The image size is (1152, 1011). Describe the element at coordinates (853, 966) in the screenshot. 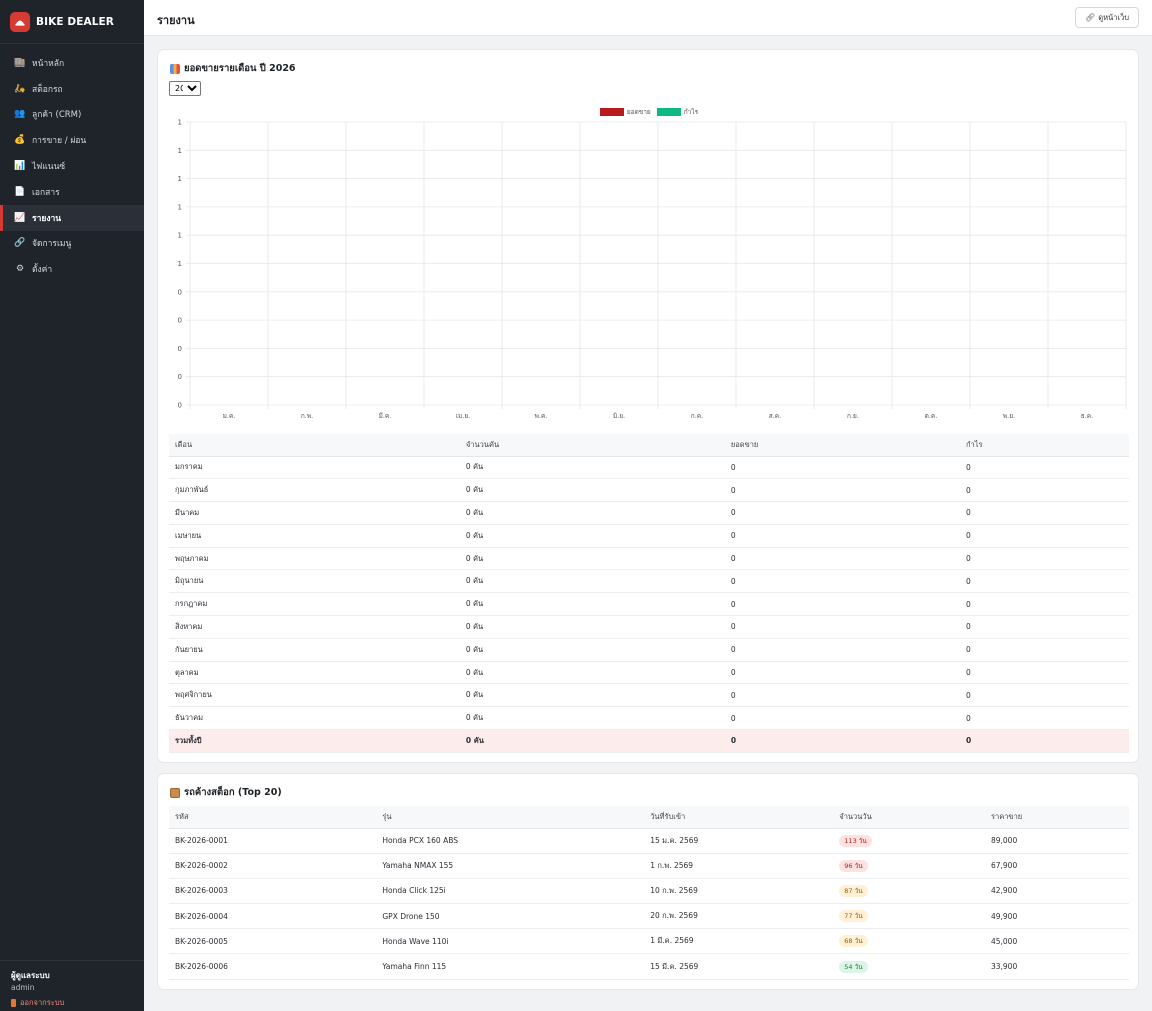

I see `days-badge: 54 วัน` at that location.